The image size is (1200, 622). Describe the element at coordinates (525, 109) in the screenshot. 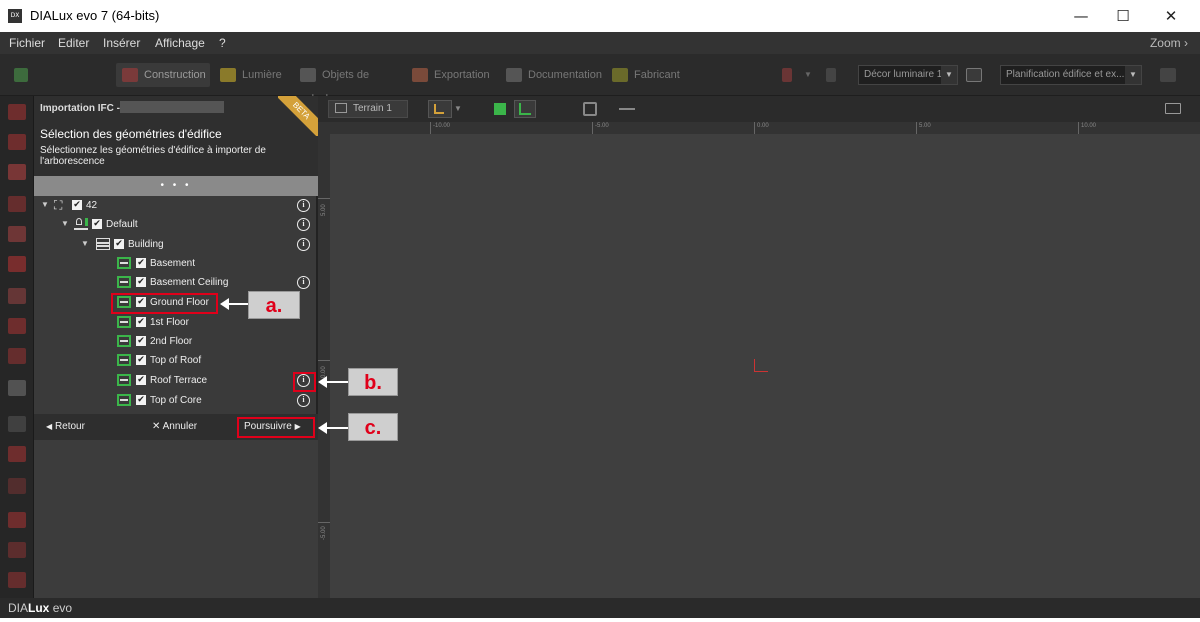

I see `view-floorplan-icon` at that location.